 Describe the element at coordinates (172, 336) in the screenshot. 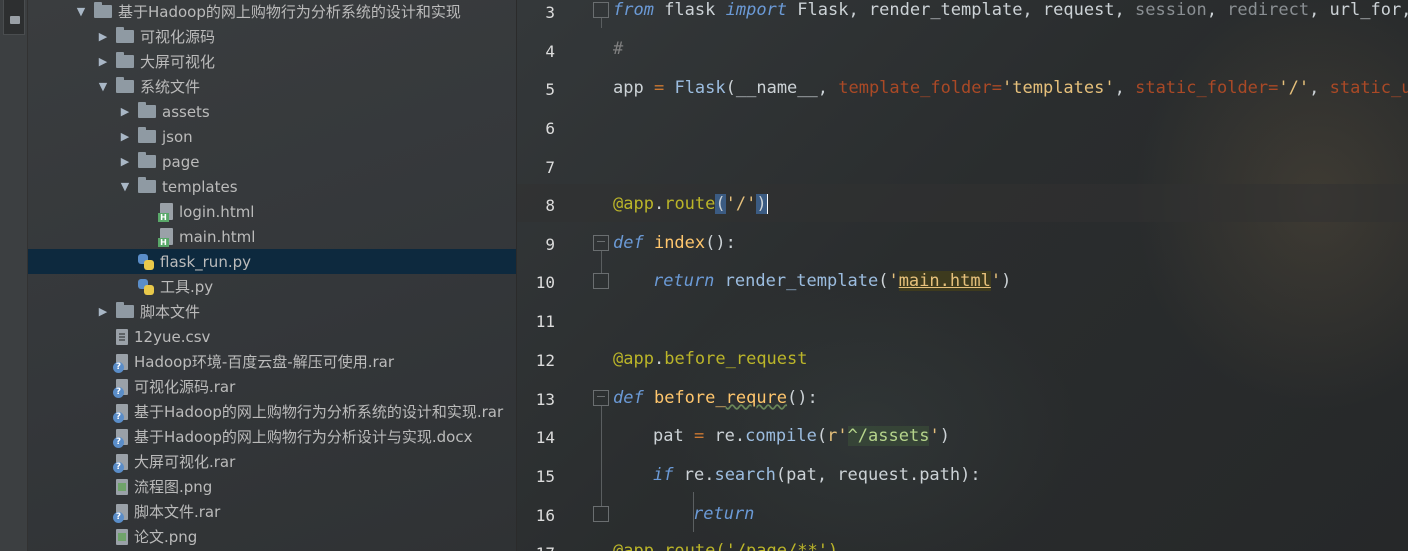

I see `tree-item-label: 12yue.csv` at that location.